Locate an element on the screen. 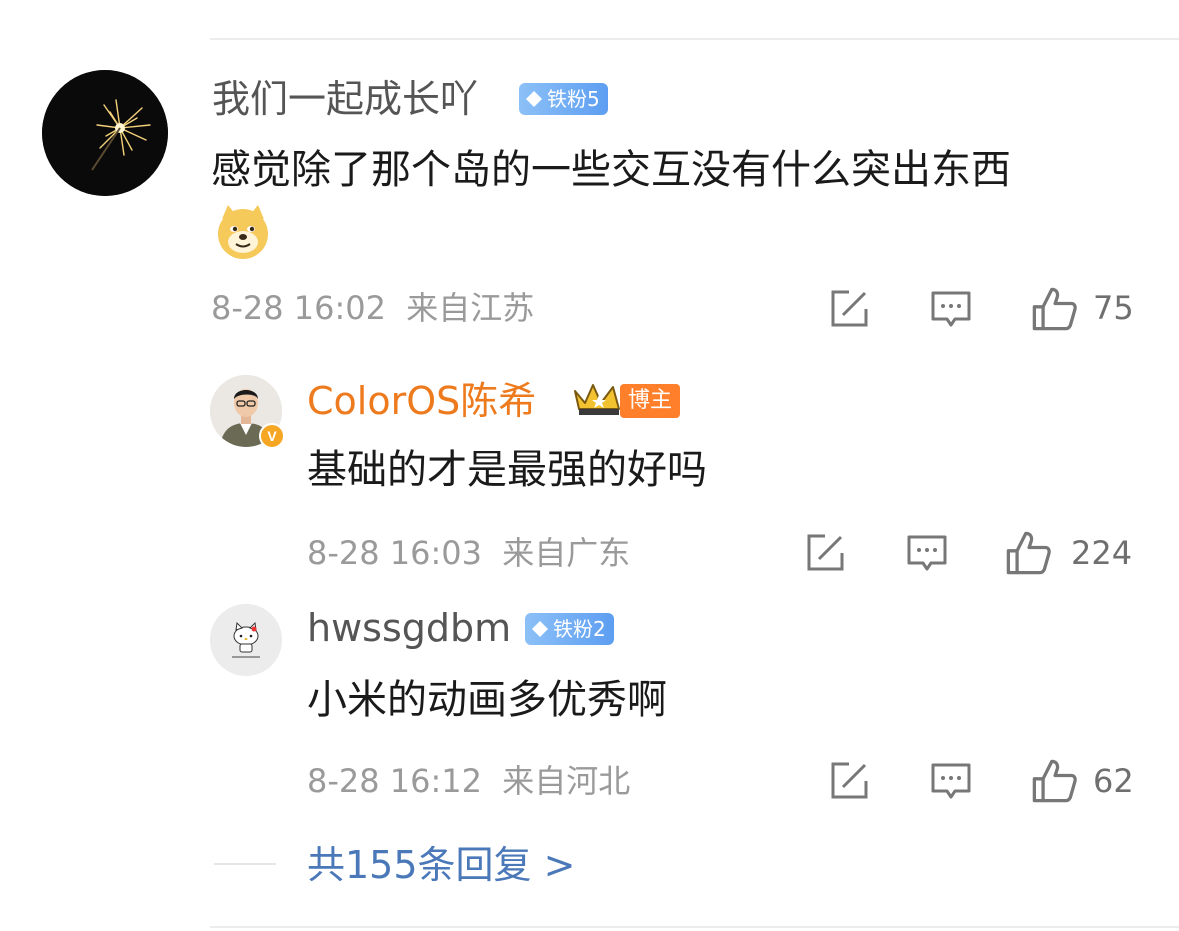 This screenshot has width=1179, height=931. sparkler-avatar-image is located at coordinates (105, 133).